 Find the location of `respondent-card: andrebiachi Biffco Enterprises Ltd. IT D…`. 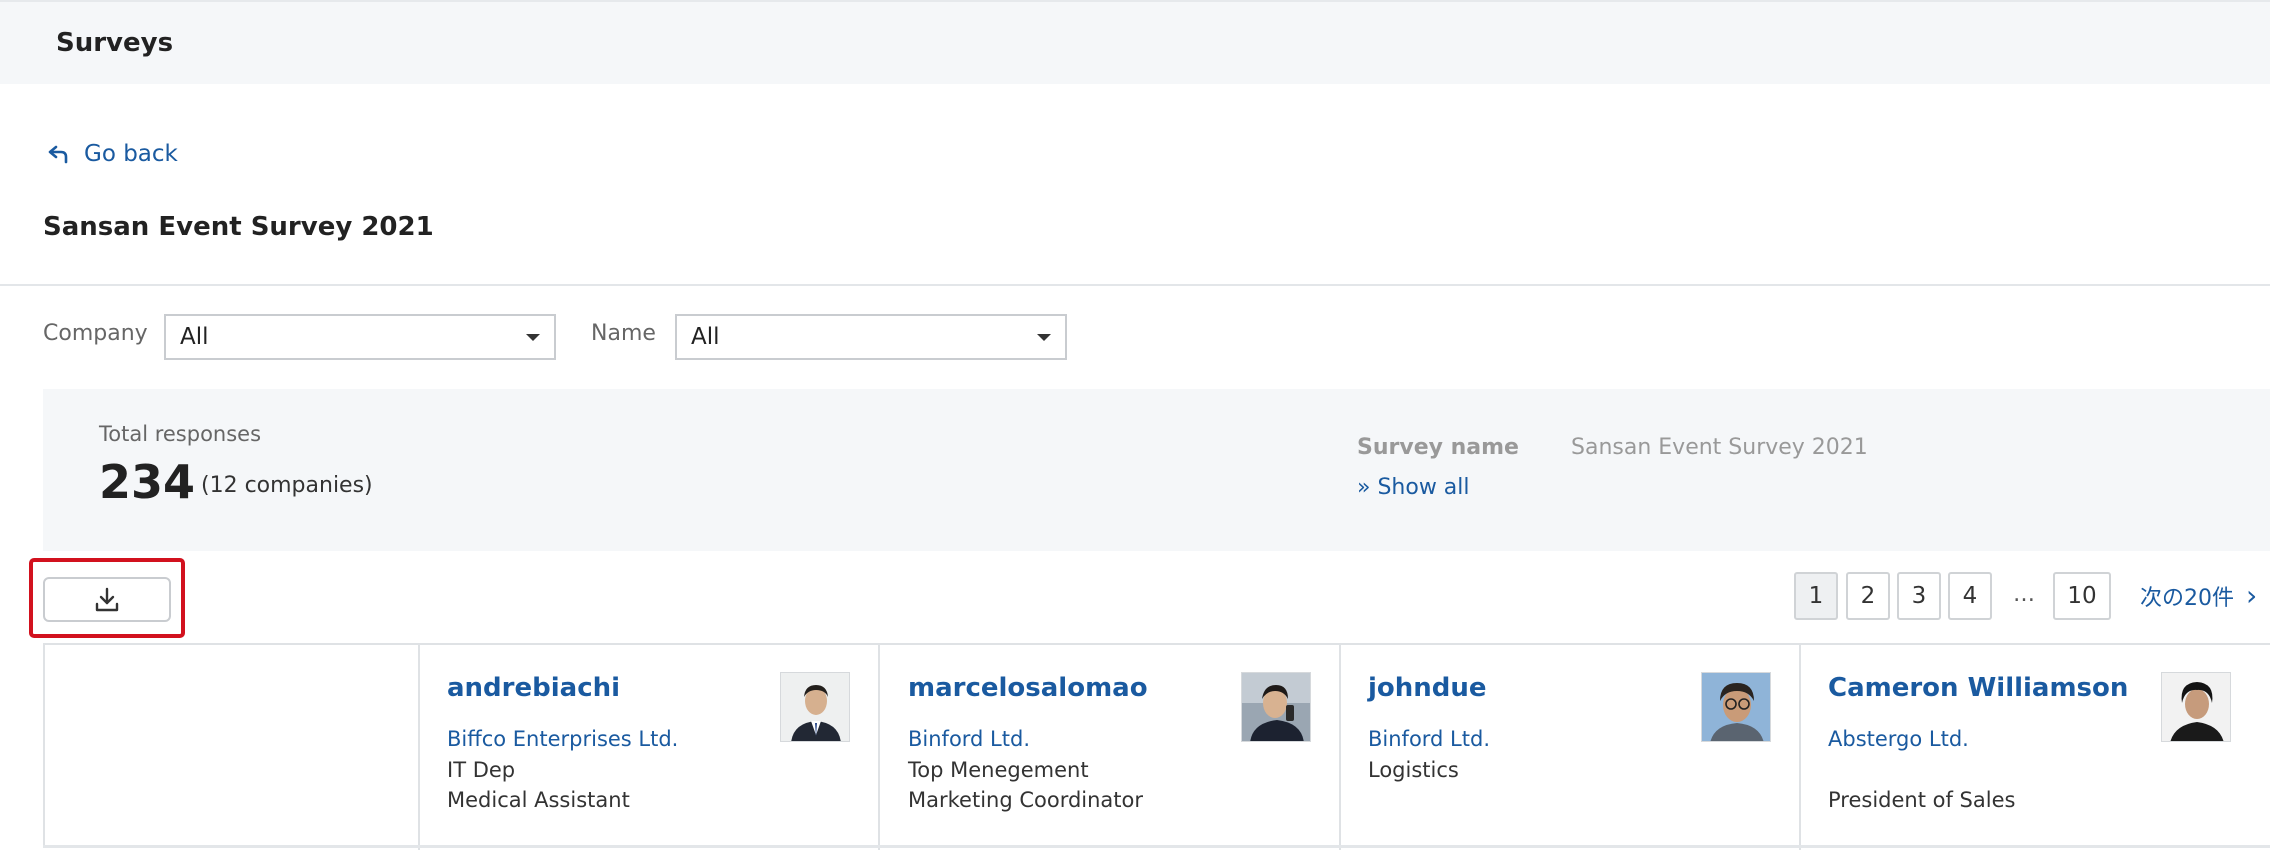

respondent-card: andrebiachi Biffco Enterprises Ltd. IT D… is located at coordinates (650, 747).